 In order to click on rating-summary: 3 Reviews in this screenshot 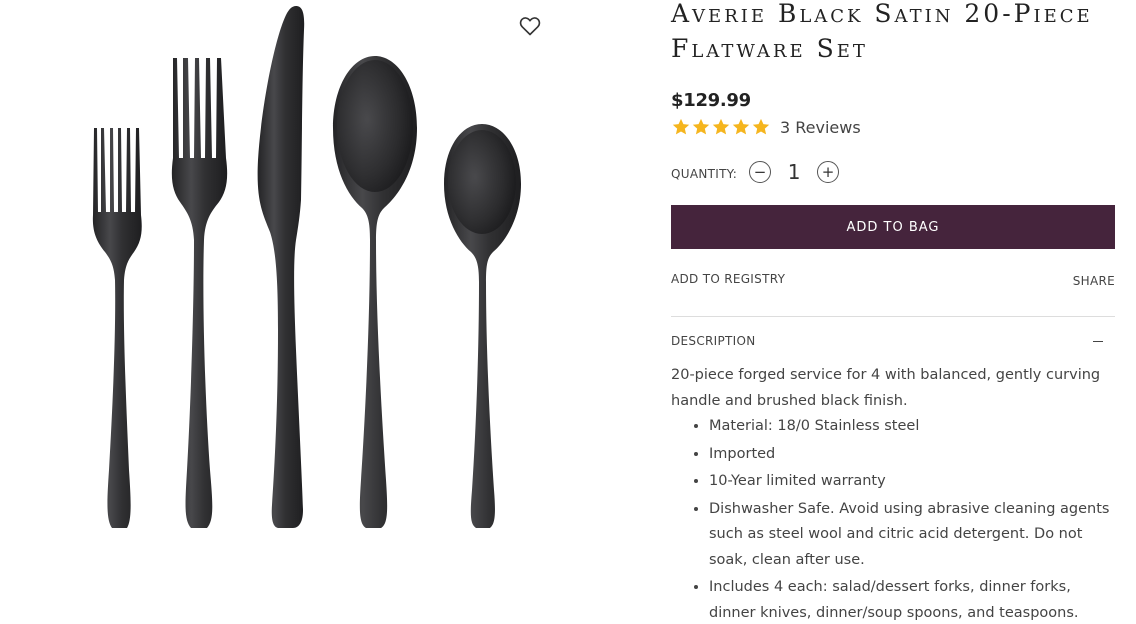, I will do `click(766, 127)`.